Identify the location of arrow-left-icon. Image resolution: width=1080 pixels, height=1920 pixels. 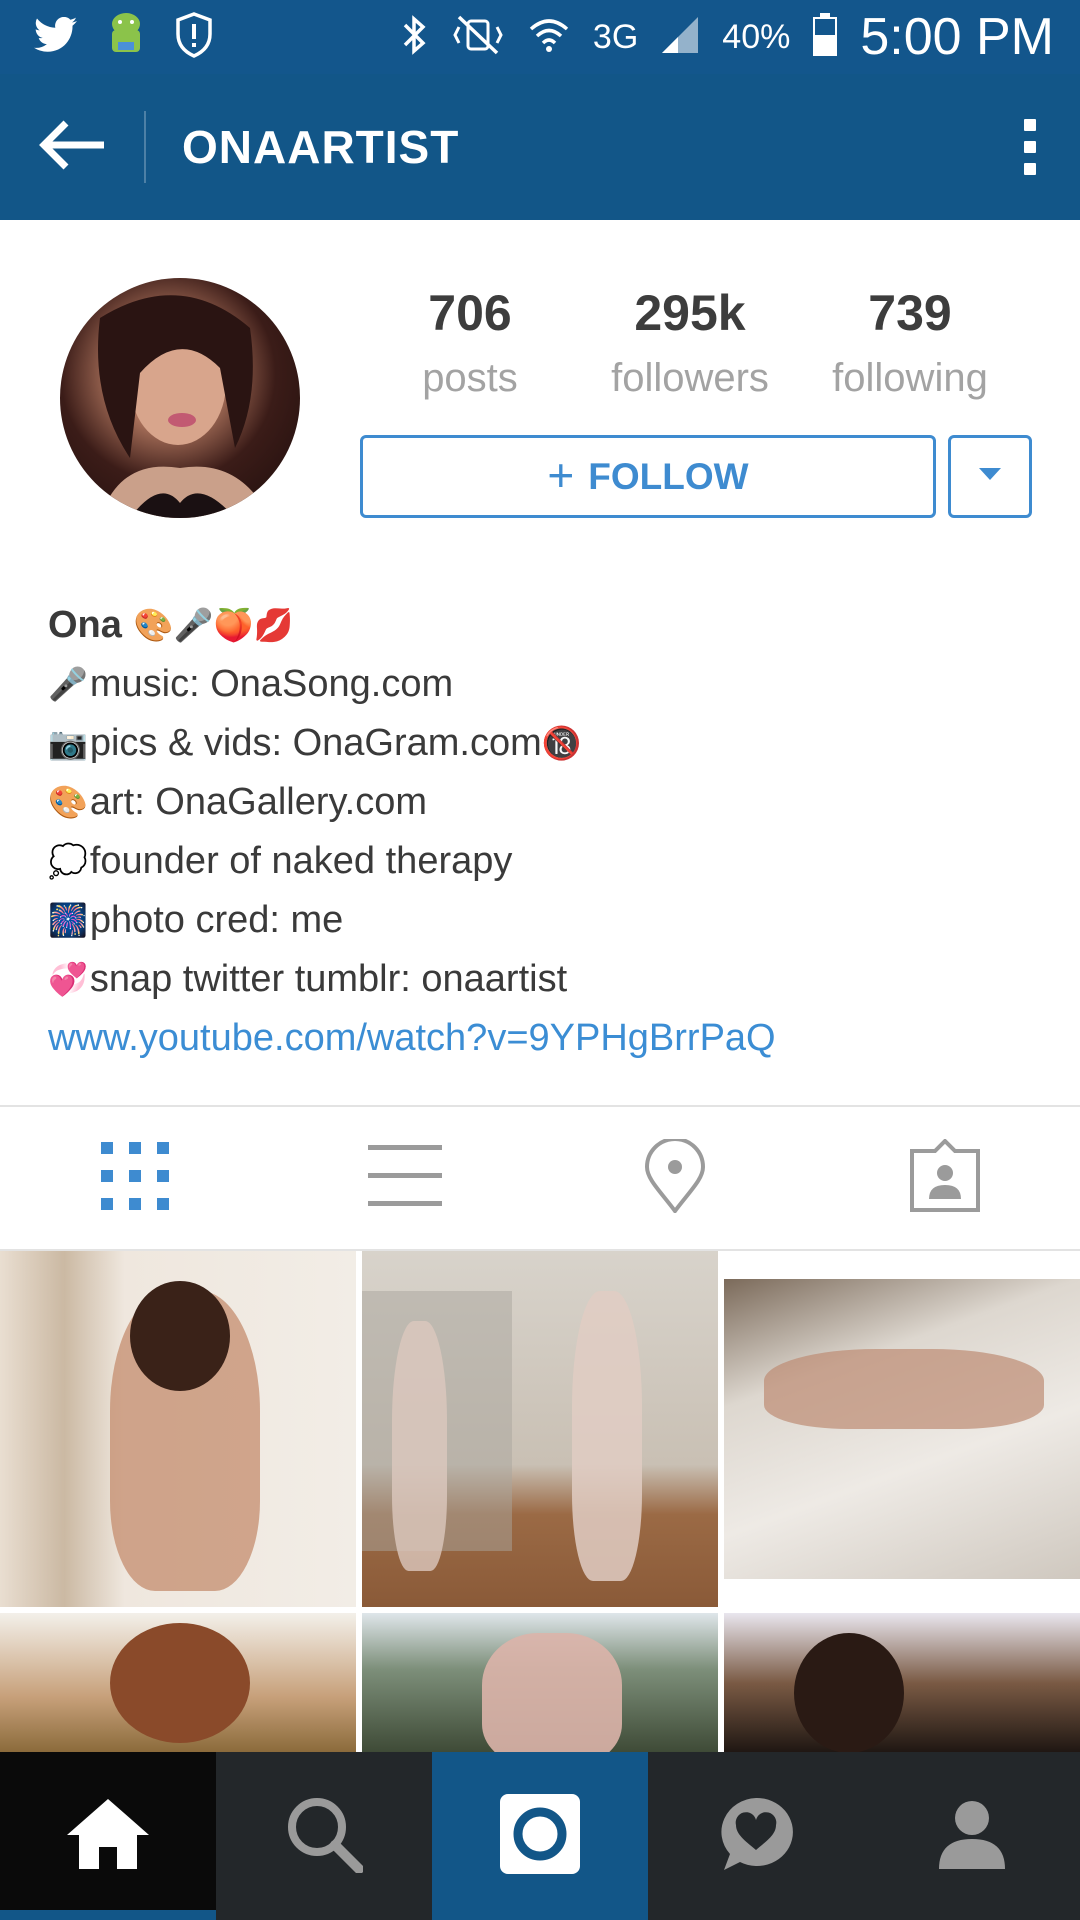
(72, 147).